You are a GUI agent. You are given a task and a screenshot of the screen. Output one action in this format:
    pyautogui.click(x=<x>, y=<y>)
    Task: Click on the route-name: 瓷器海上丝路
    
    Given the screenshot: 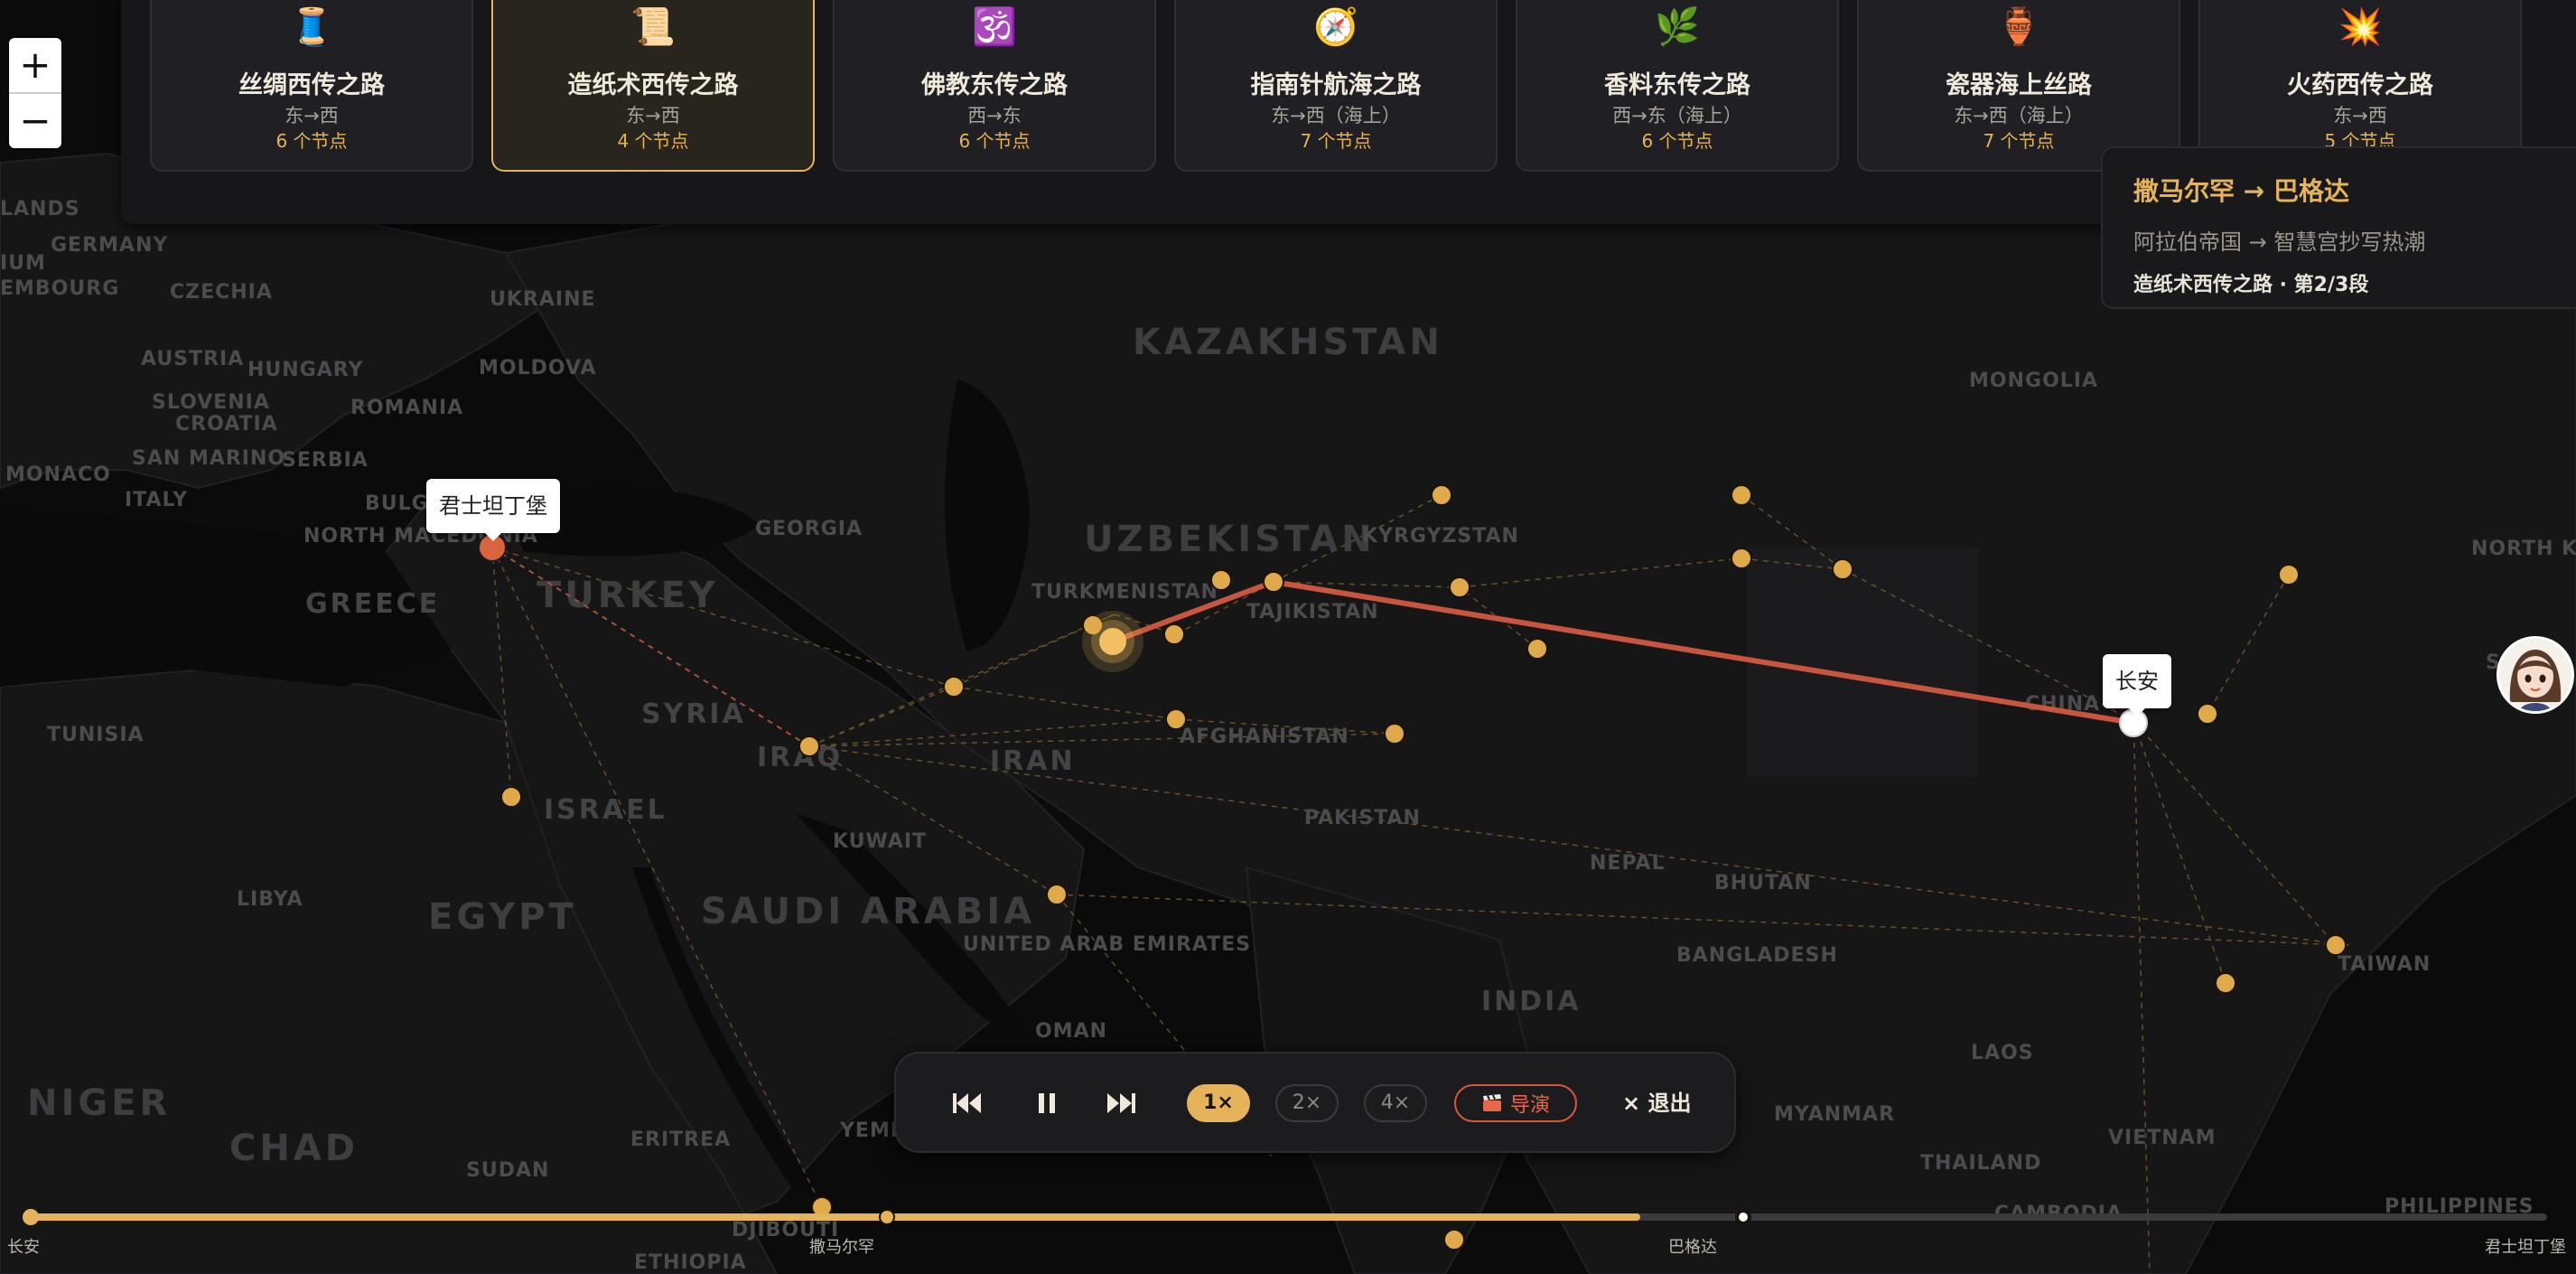 What is the action you would take?
    pyautogui.click(x=2019, y=85)
    